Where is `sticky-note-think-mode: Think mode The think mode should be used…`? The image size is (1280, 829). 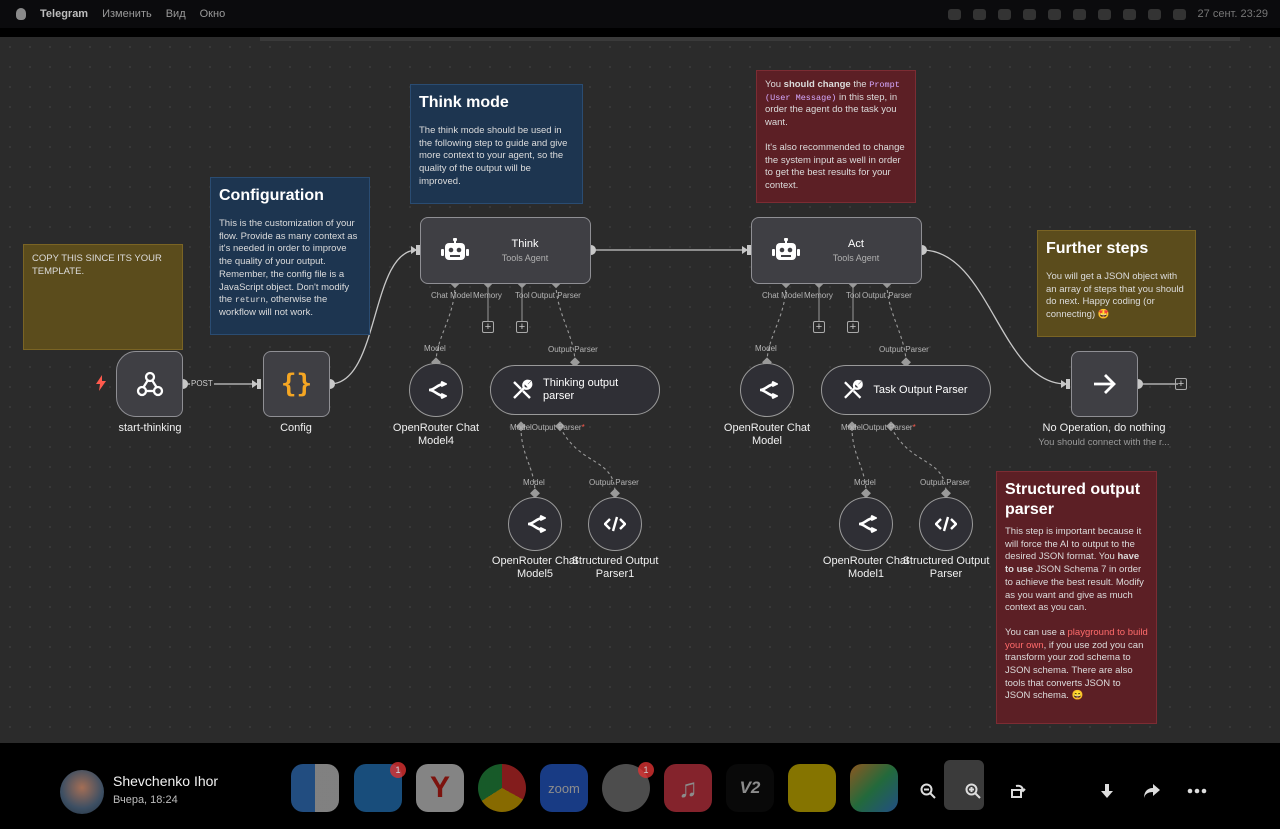
sticky-note-think-mode: Think mode The think mode should be used… is located at coordinates (496, 144).